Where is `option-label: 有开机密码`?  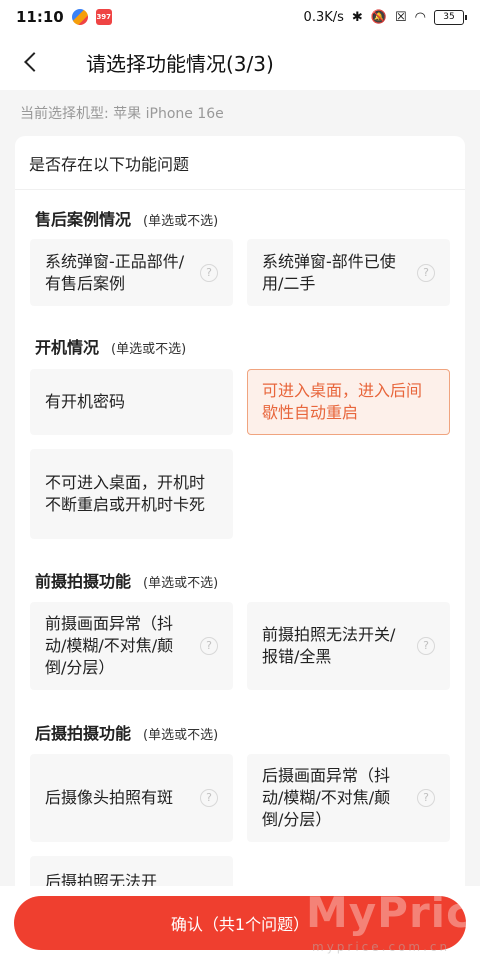 option-label: 有开机密码 is located at coordinates (85, 401).